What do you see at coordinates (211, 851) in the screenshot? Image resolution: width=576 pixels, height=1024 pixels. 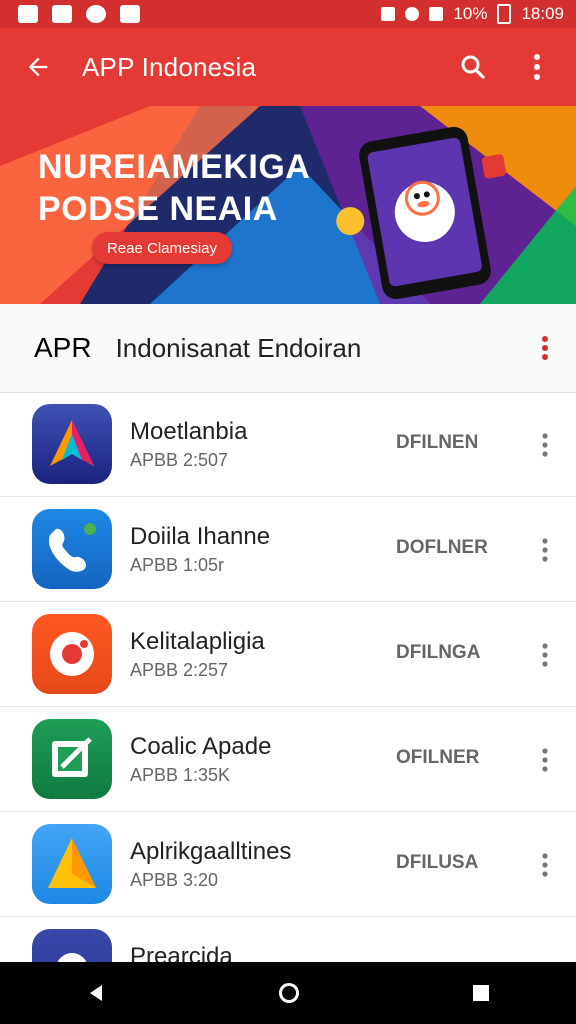 I see `app-name: Aplrikgaalltines` at bounding box center [211, 851].